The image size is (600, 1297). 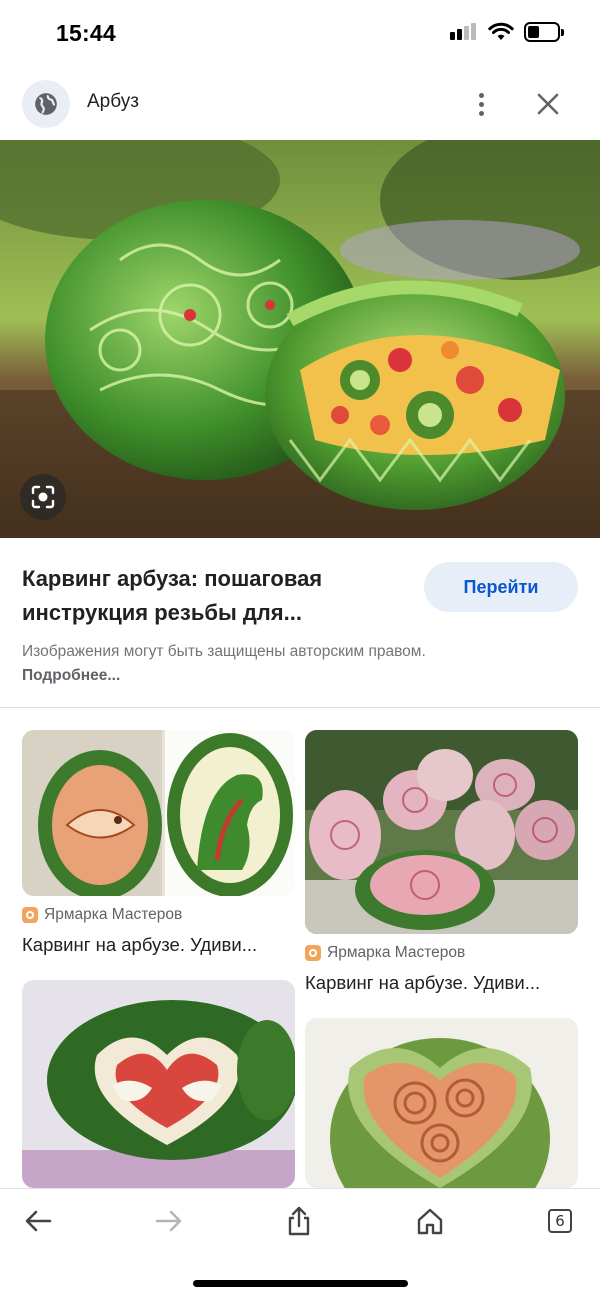 I want to click on carved-roses-display-photo, so click(x=441, y=832).